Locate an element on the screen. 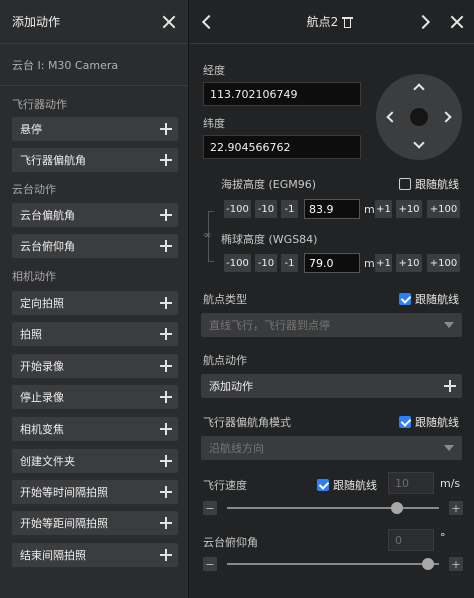 Image resolution: width=474 pixels, height=598 pixels. action-stop-recording: 停止录像 is located at coordinates (95, 397).